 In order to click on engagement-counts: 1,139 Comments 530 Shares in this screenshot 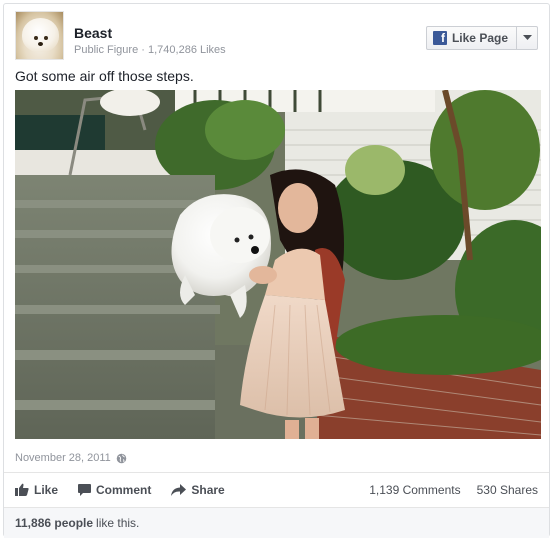, I will do `click(453, 490)`.